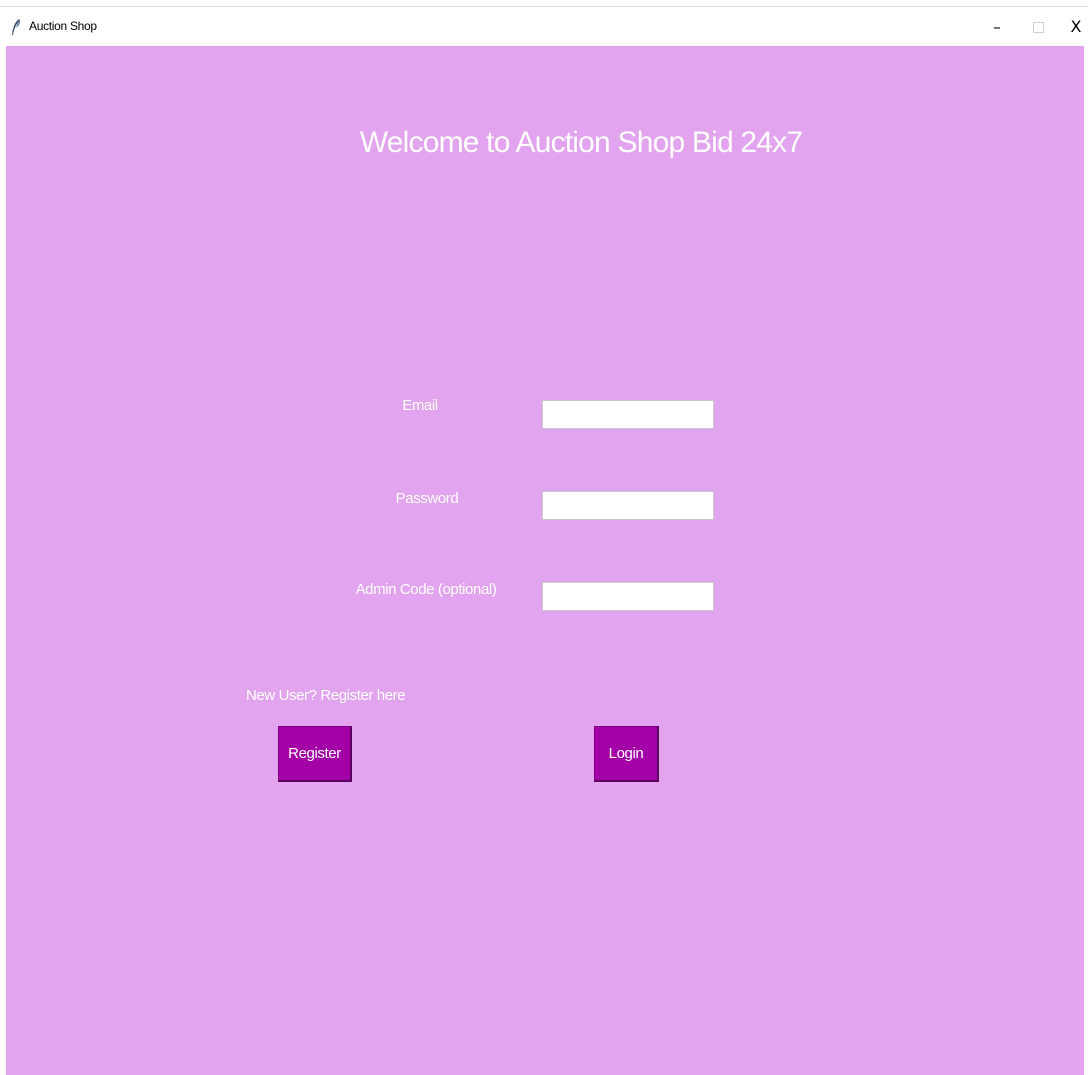 Image resolution: width=1088 pixels, height=1075 pixels. What do you see at coordinates (315, 754) in the screenshot?
I see `register-button: Register` at bounding box center [315, 754].